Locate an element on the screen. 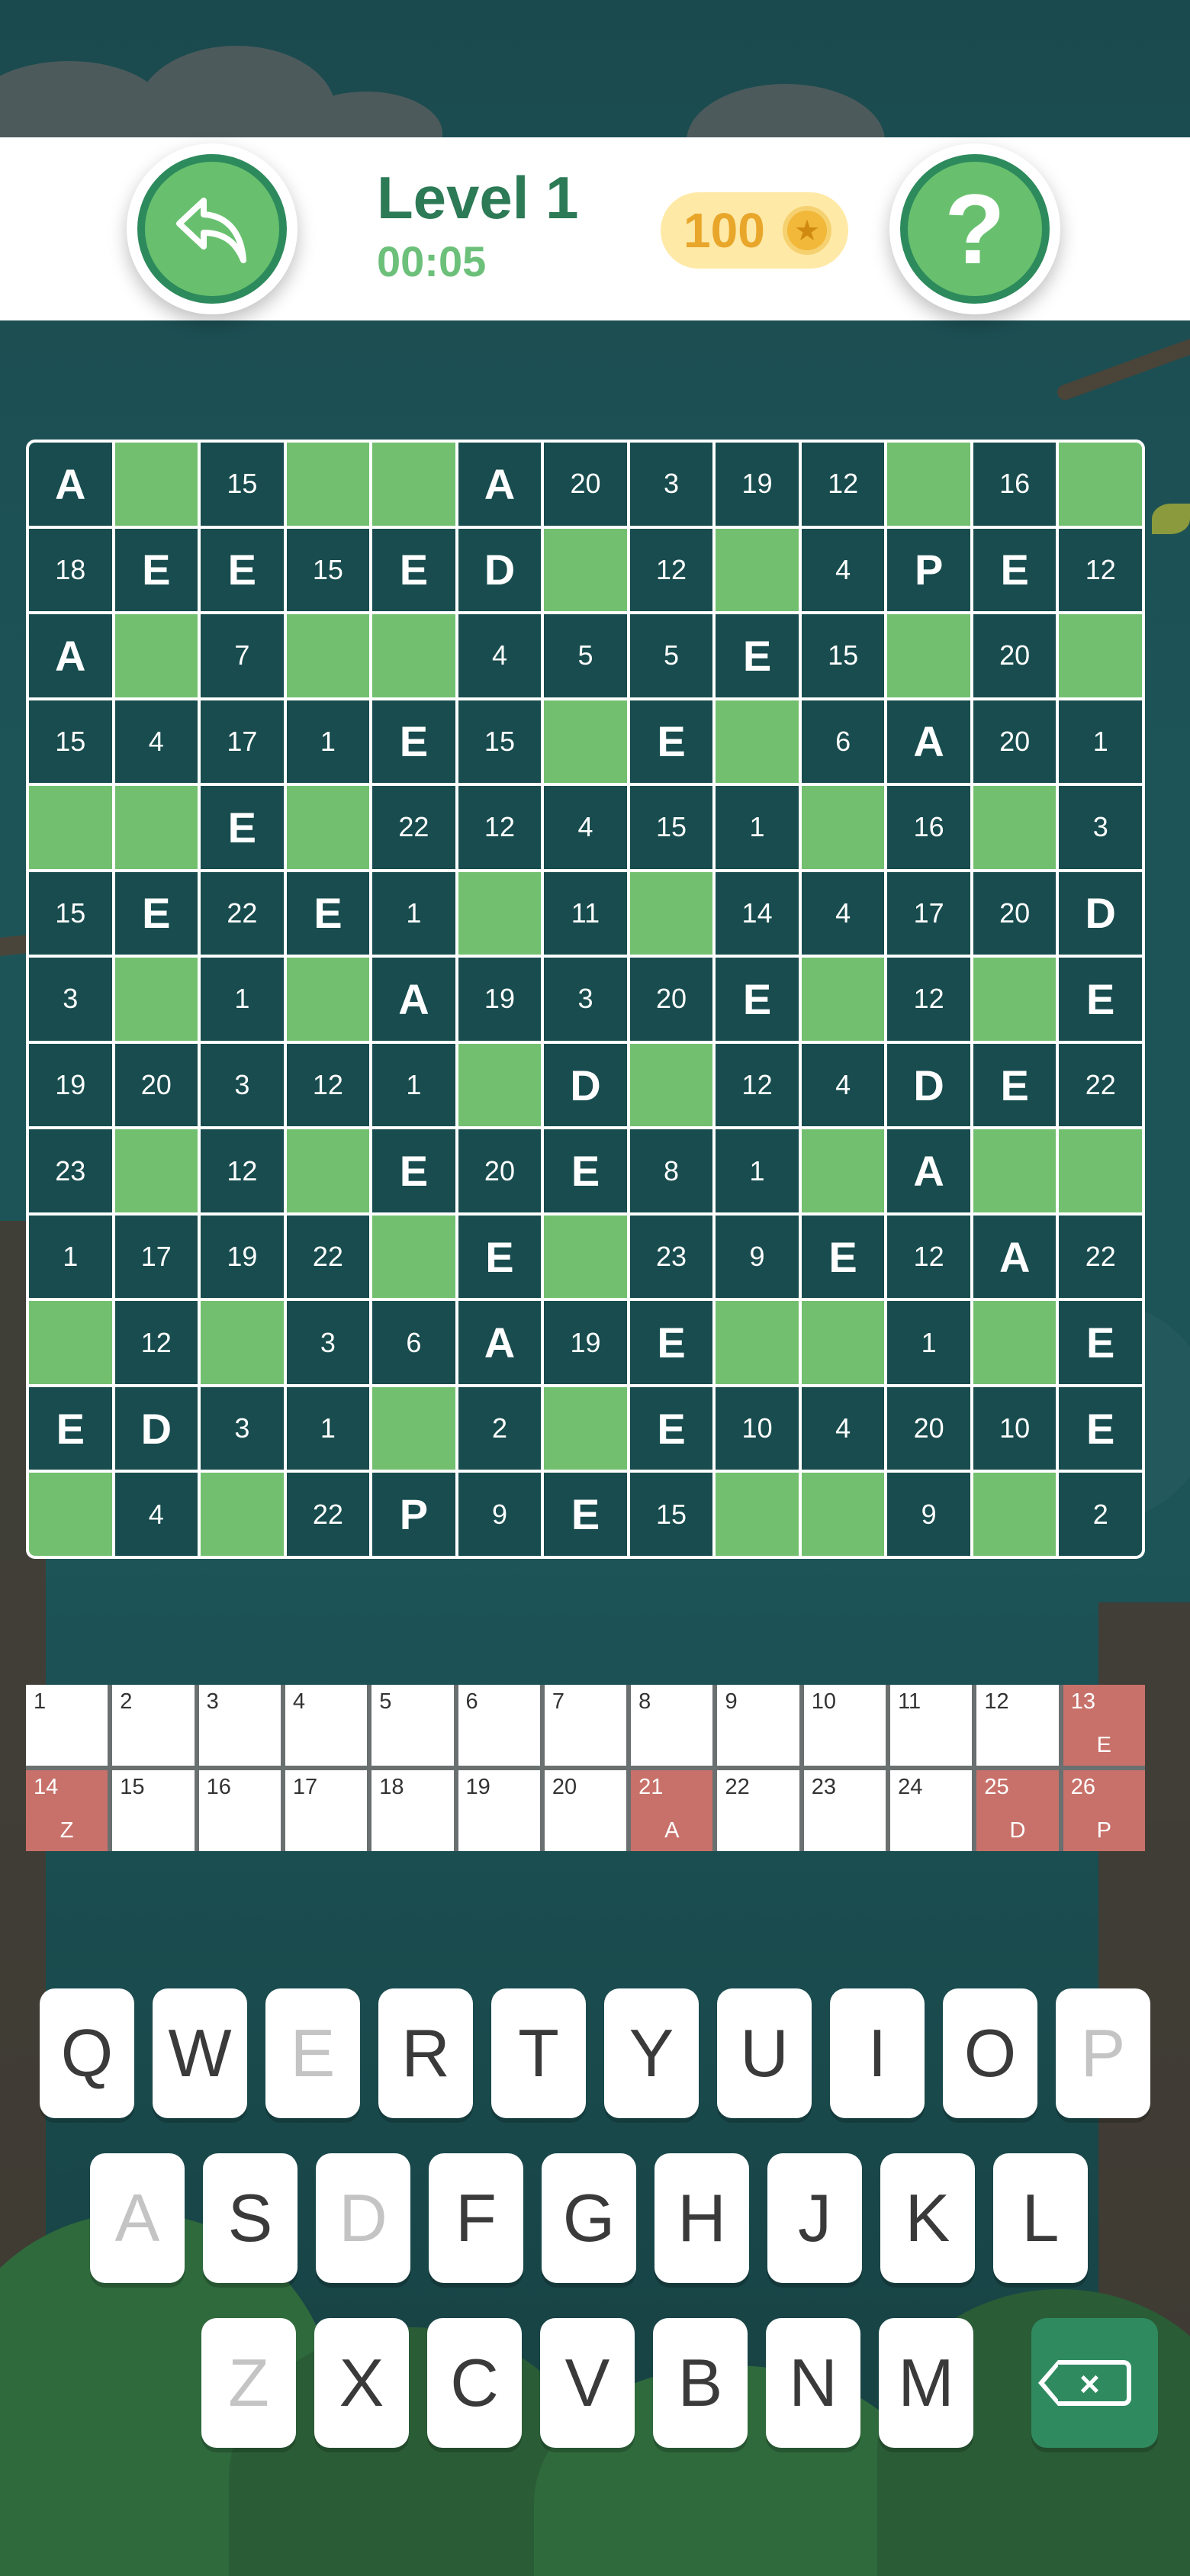  key-b: B is located at coordinates (700, 2383).